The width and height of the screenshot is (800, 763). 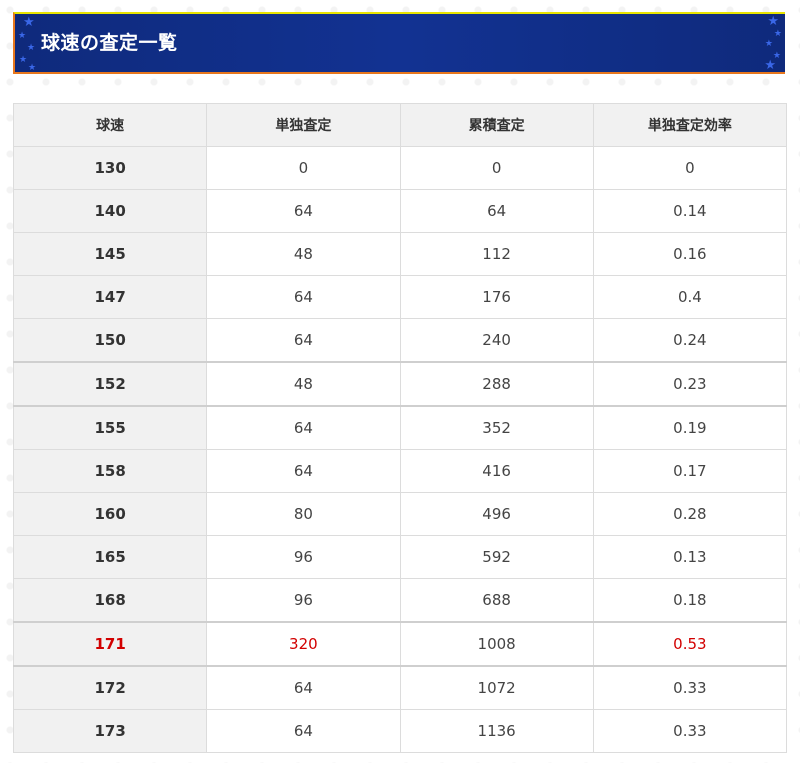 What do you see at coordinates (496, 340) in the screenshot?
I see `cumulative-cell: 240` at bounding box center [496, 340].